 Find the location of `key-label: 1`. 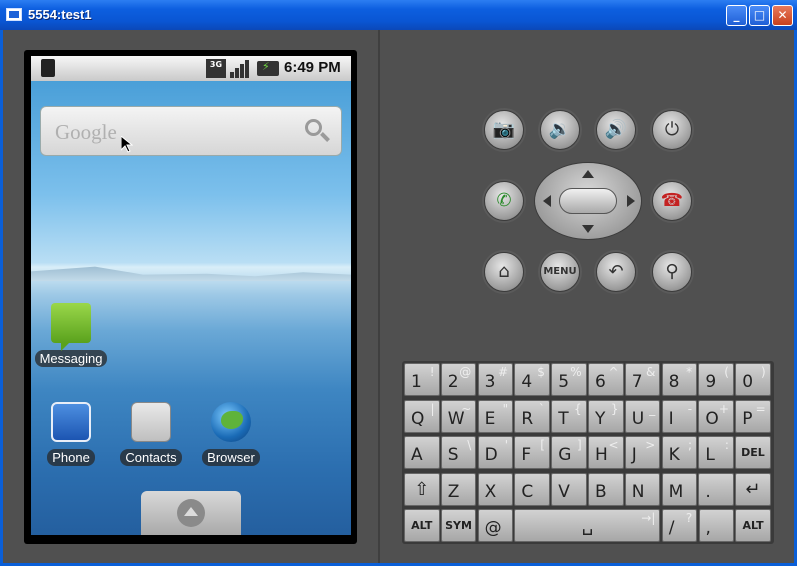

key-label: 1 is located at coordinates (416, 382).